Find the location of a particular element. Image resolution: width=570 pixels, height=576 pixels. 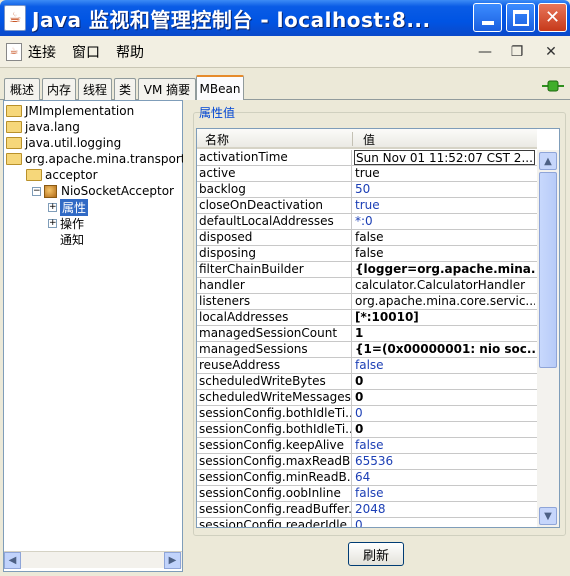

restore-icon: ❐ is located at coordinates (517, 52).